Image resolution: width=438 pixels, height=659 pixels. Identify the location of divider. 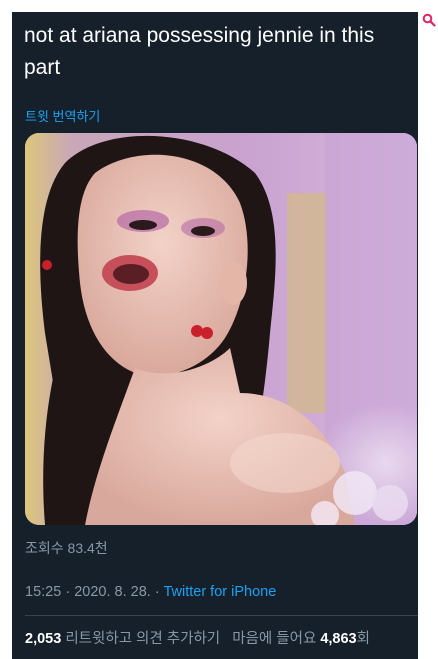
(221, 615).